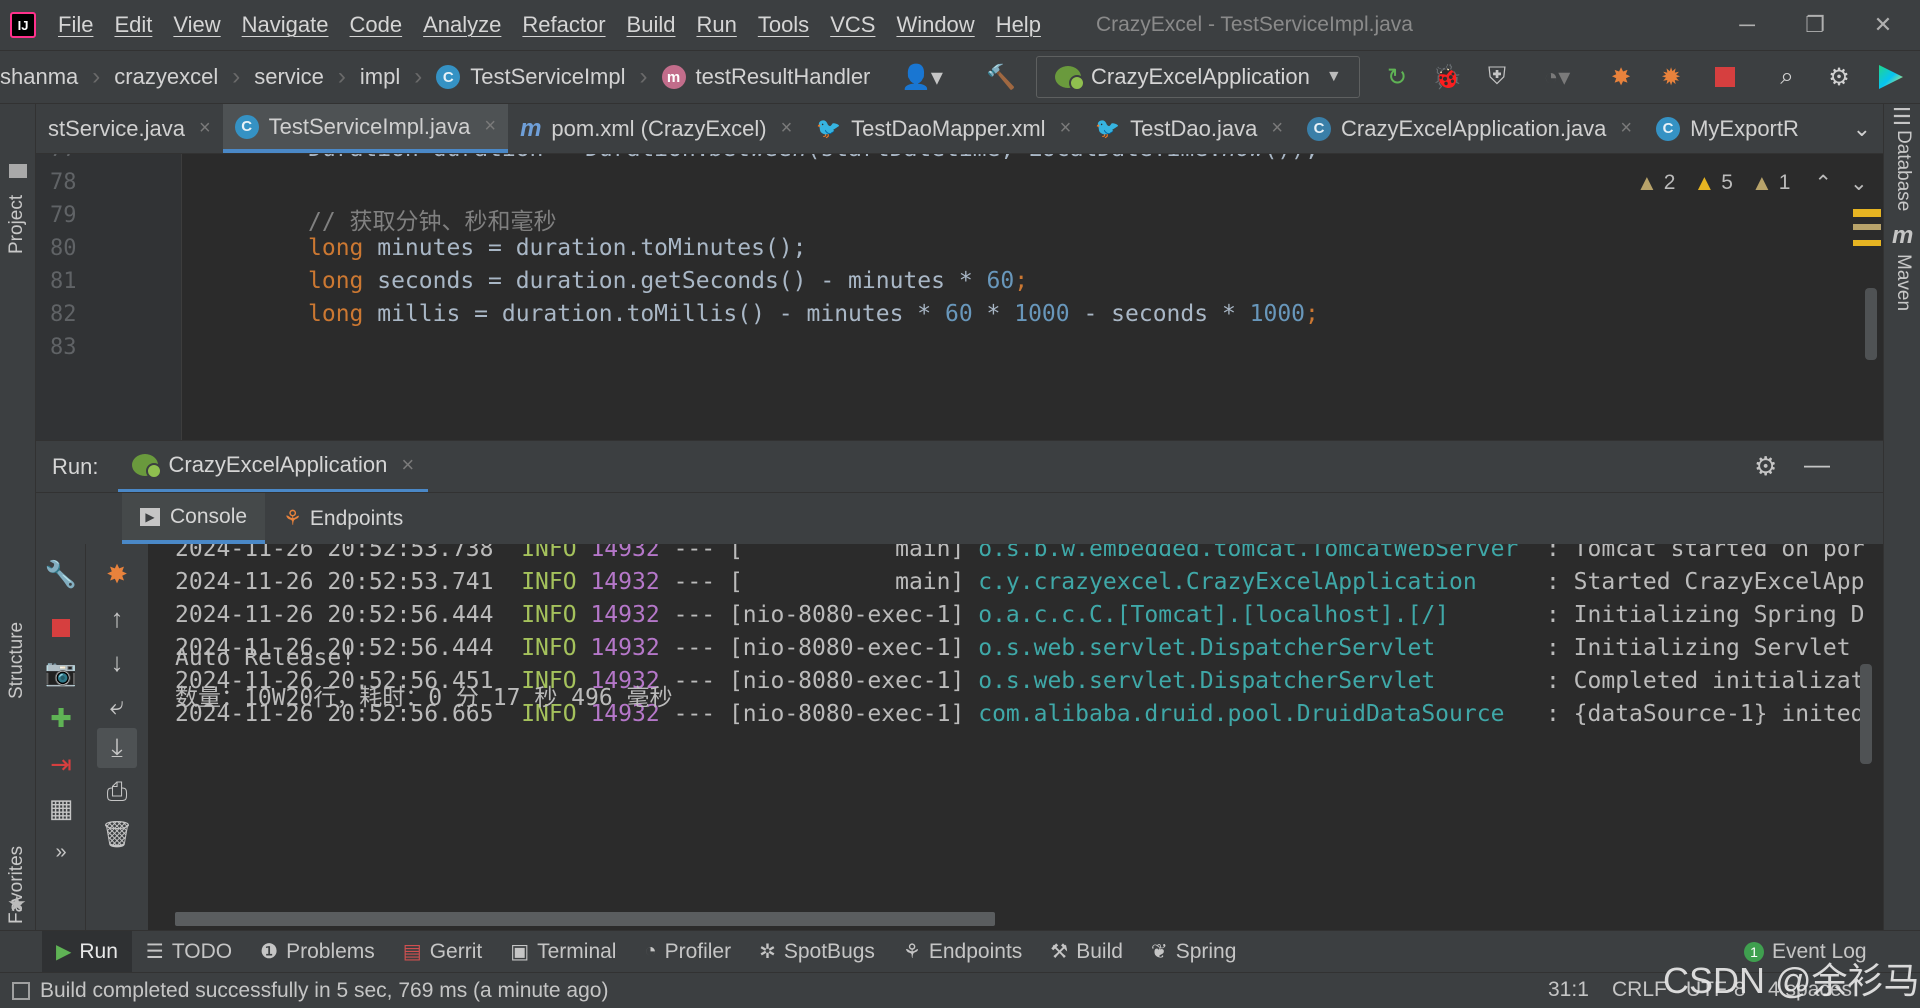 This screenshot has width=1920, height=1008. I want to click on search-icon: ⌕, so click(1787, 77).